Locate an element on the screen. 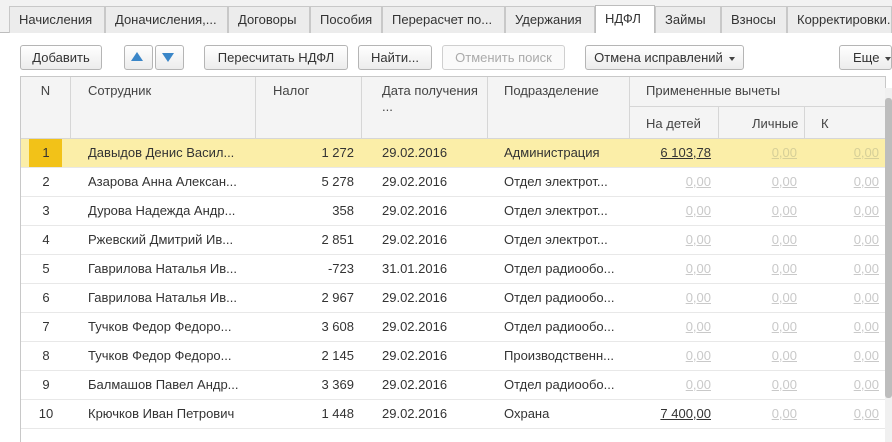 This screenshot has width=892, height=442. scrollbar-thumb is located at coordinates (888, 248).